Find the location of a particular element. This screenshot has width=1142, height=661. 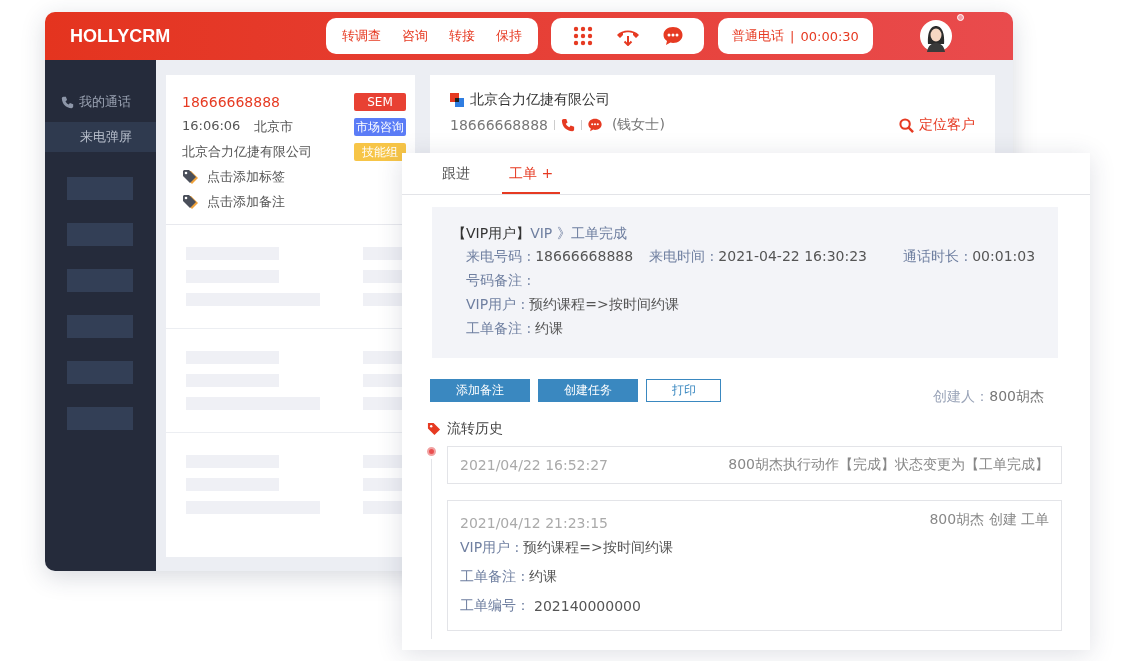

ticket-tab: 工单 + is located at coordinates (531, 173).